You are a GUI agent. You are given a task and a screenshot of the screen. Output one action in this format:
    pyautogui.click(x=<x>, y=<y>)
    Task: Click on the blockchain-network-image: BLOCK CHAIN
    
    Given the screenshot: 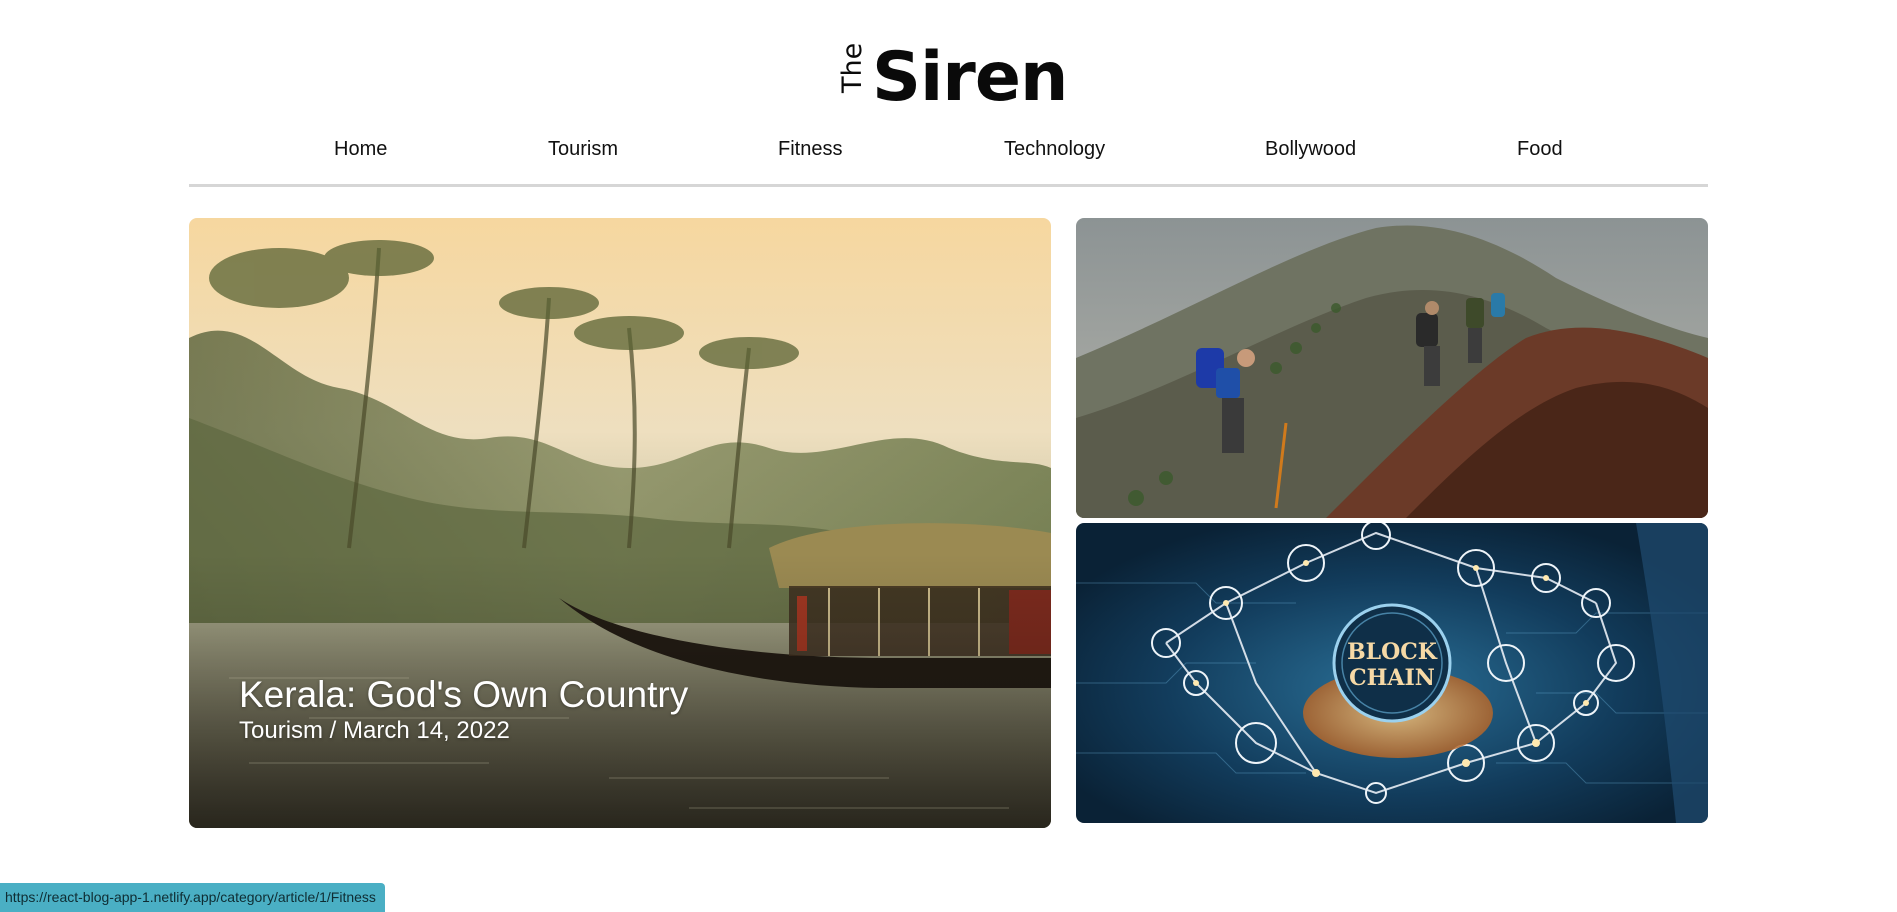 What is the action you would take?
    pyautogui.click(x=1392, y=673)
    